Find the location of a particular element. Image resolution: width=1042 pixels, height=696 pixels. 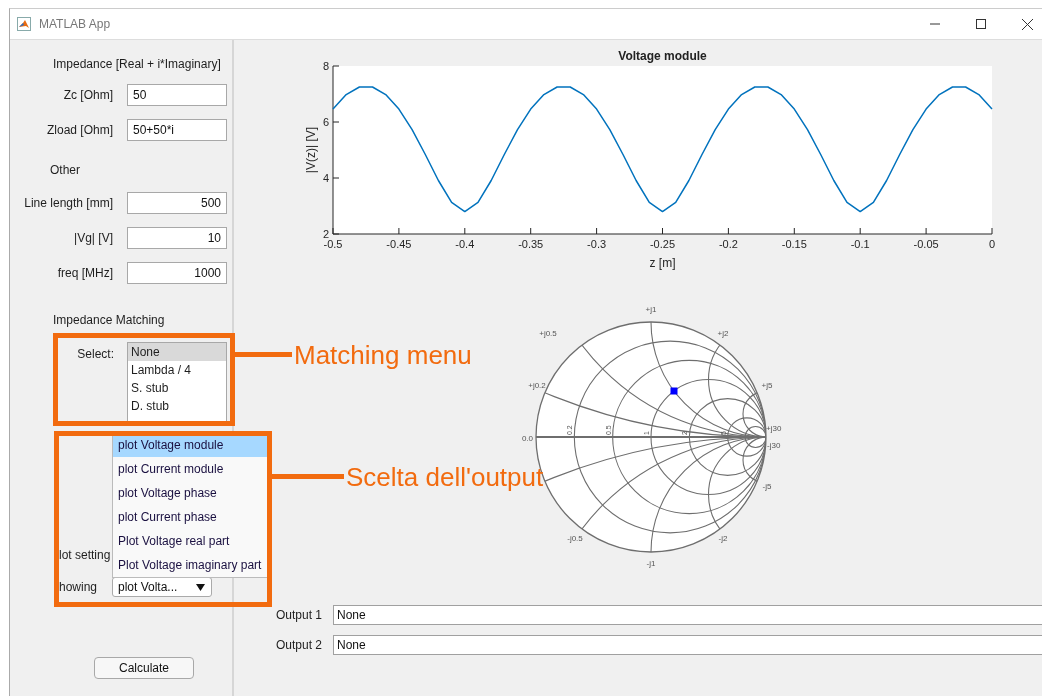

axis-label: -j30 is located at coordinates (774, 445).